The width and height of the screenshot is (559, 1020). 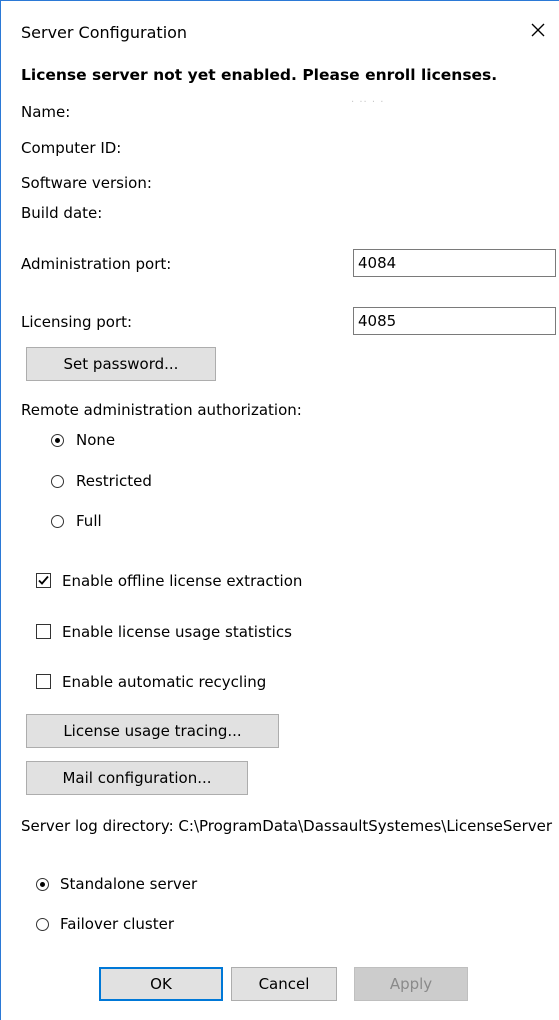 What do you see at coordinates (57, 481) in the screenshot?
I see `radio-restricted` at bounding box center [57, 481].